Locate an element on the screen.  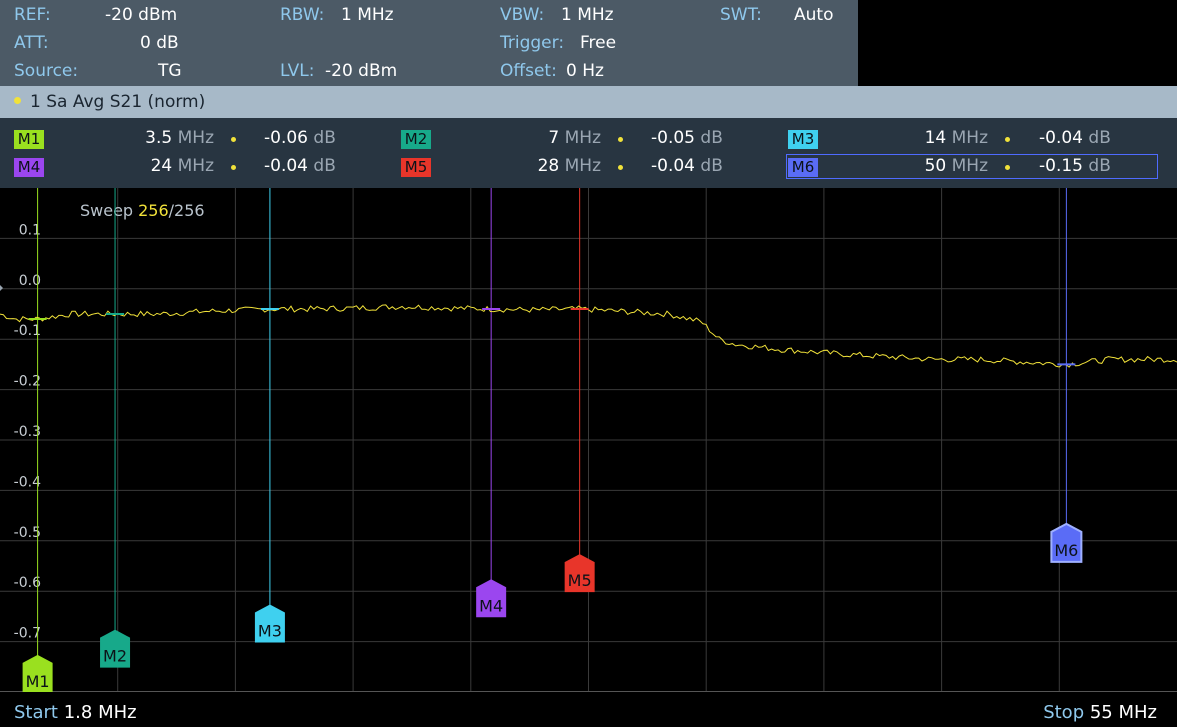
lvl-label: LVL: is located at coordinates (297, 71).